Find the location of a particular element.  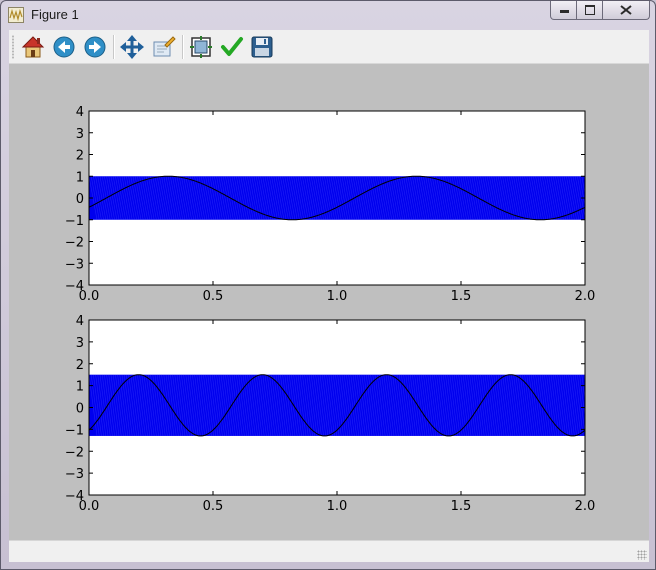

pan-button is located at coordinates (132, 47).